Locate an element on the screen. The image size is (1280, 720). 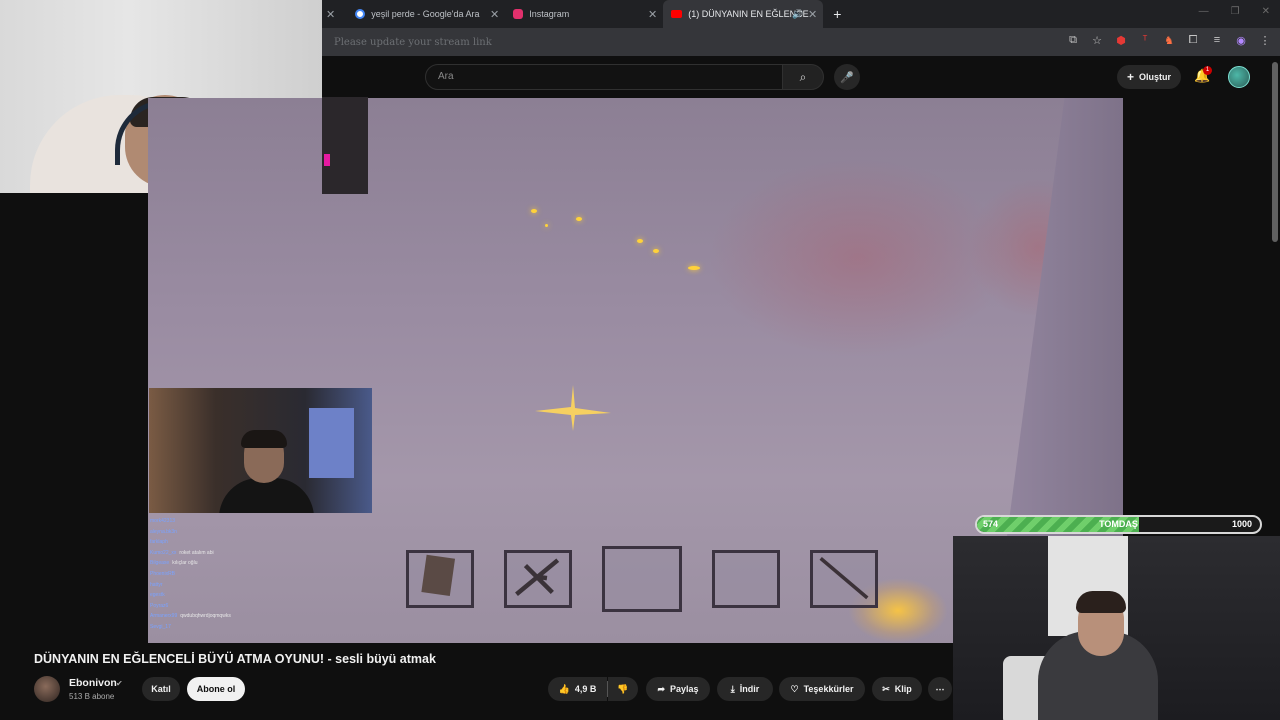
notification-badge: 1 is located at coordinates (1207, 70).